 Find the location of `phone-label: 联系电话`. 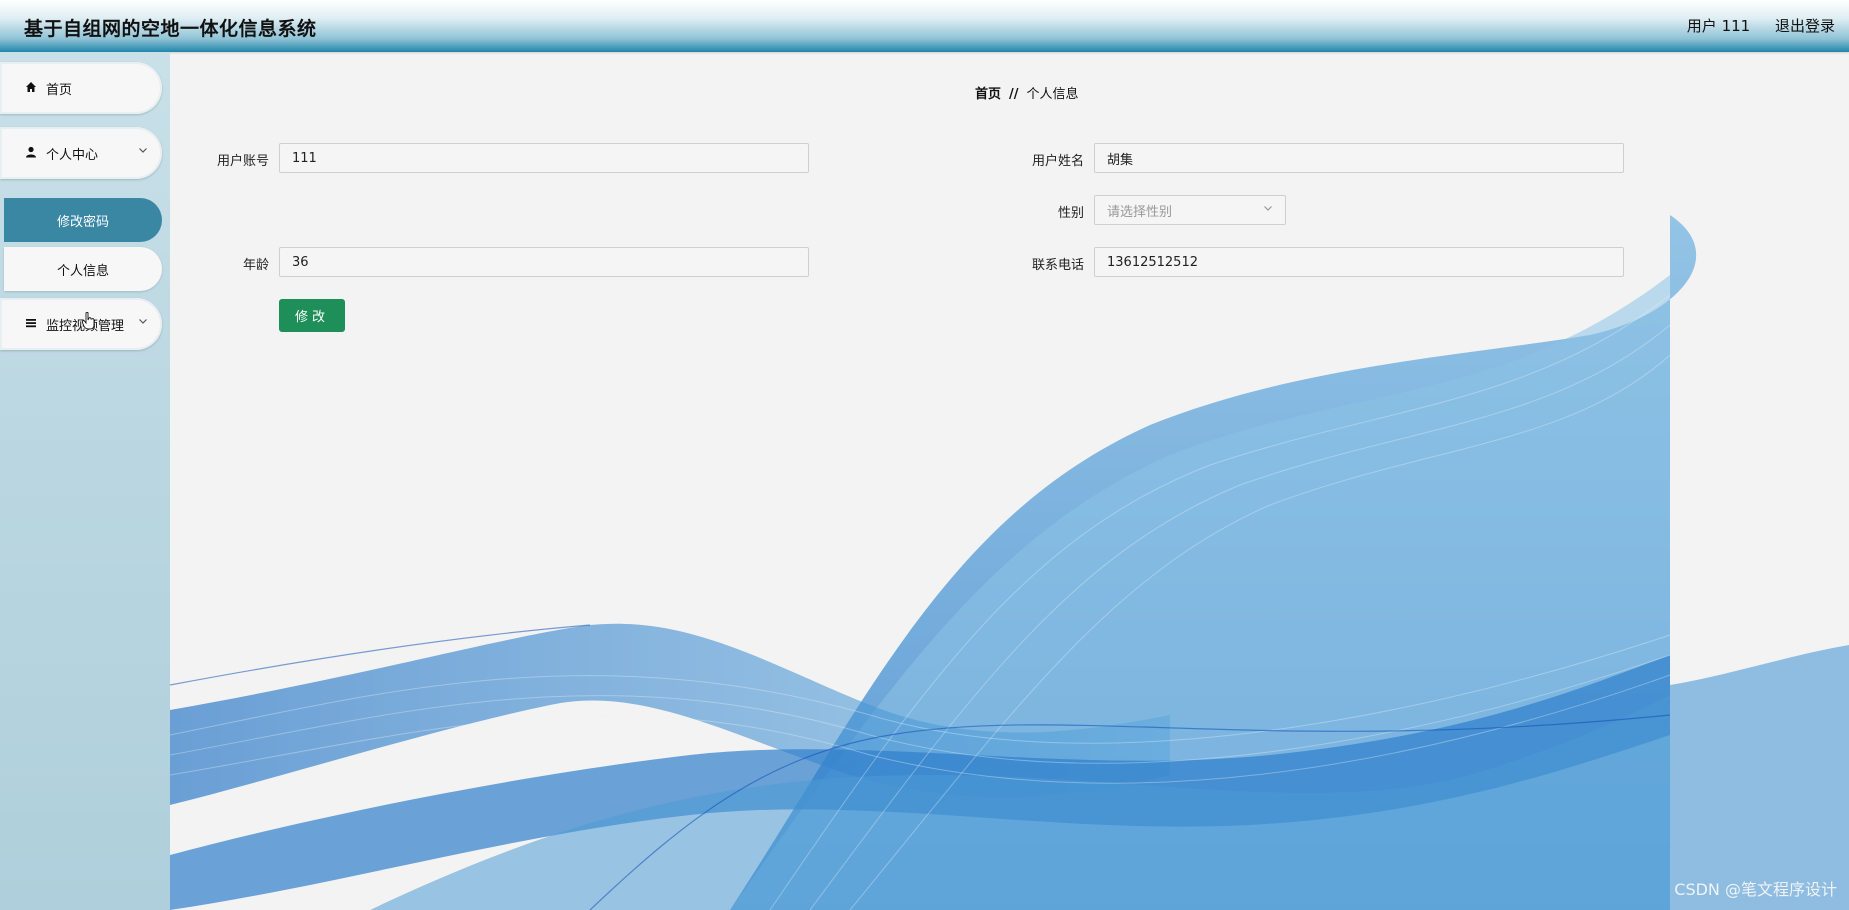

phone-label: 联系电话 is located at coordinates (1057, 265).